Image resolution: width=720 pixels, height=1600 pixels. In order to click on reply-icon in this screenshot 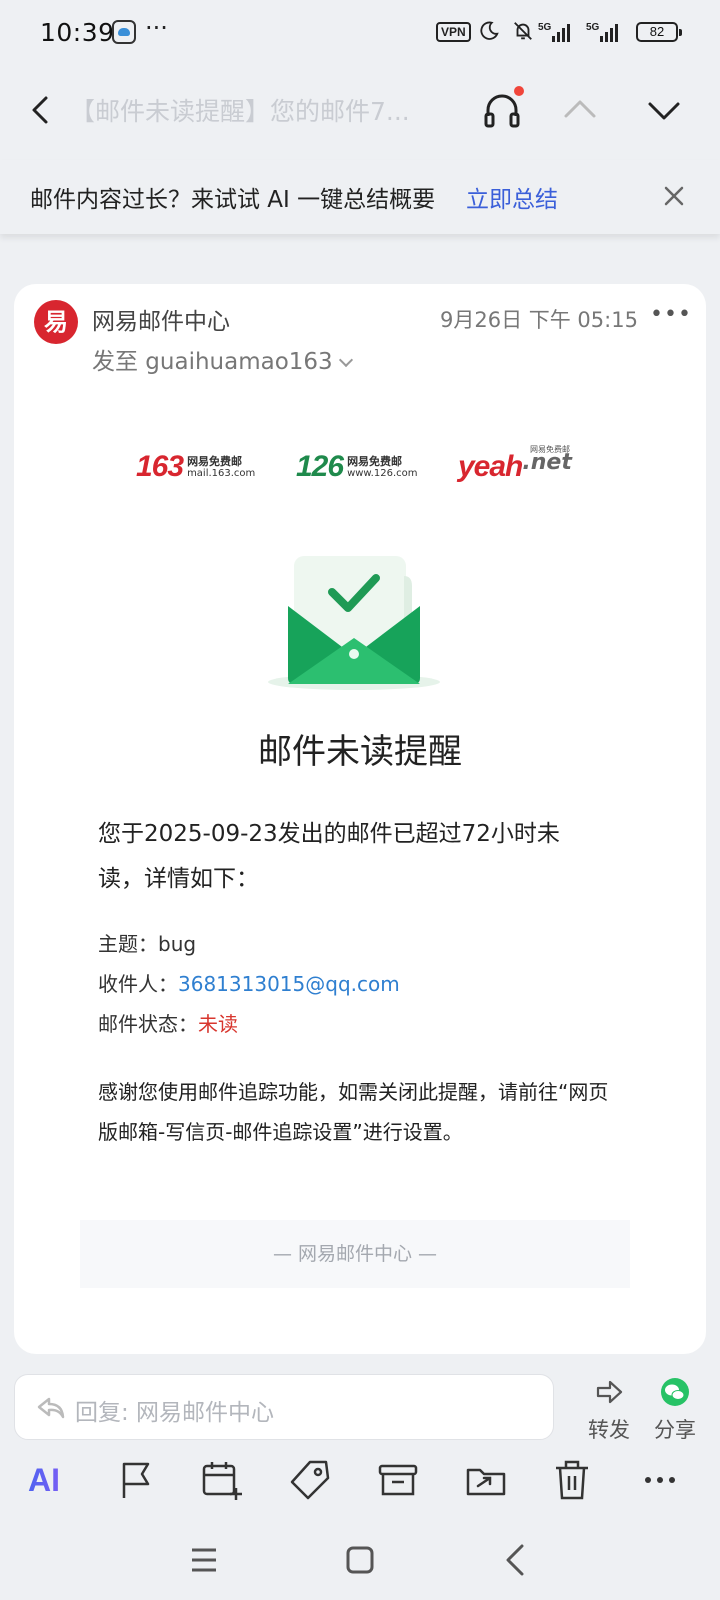, I will do `click(51, 1408)`.